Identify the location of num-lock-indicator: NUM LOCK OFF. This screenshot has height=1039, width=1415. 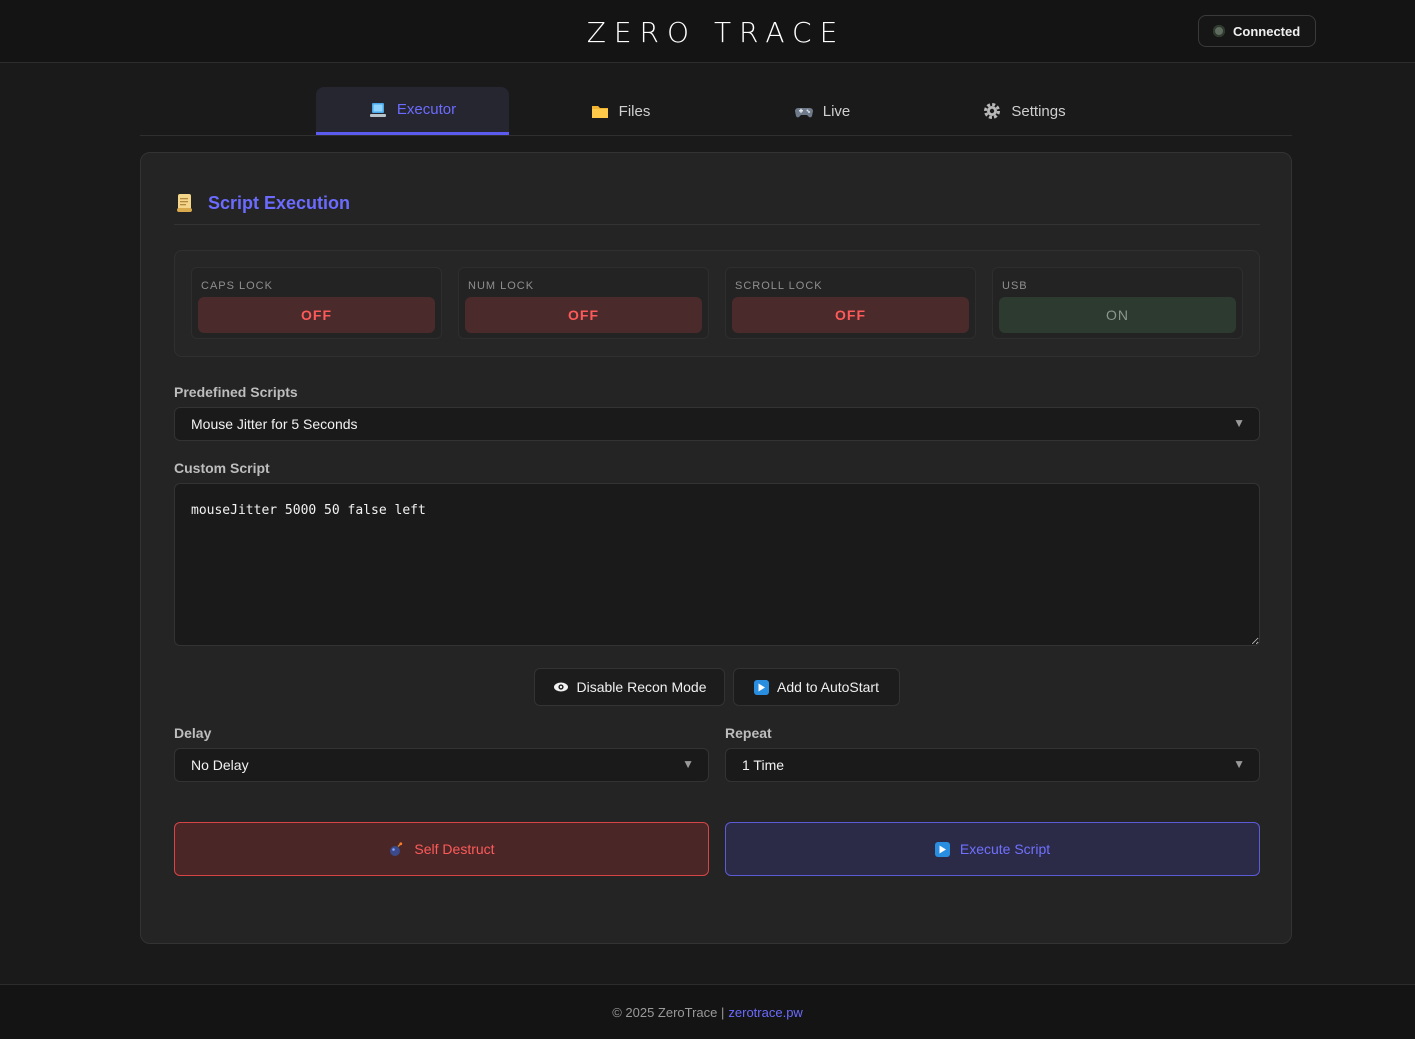
(583, 303).